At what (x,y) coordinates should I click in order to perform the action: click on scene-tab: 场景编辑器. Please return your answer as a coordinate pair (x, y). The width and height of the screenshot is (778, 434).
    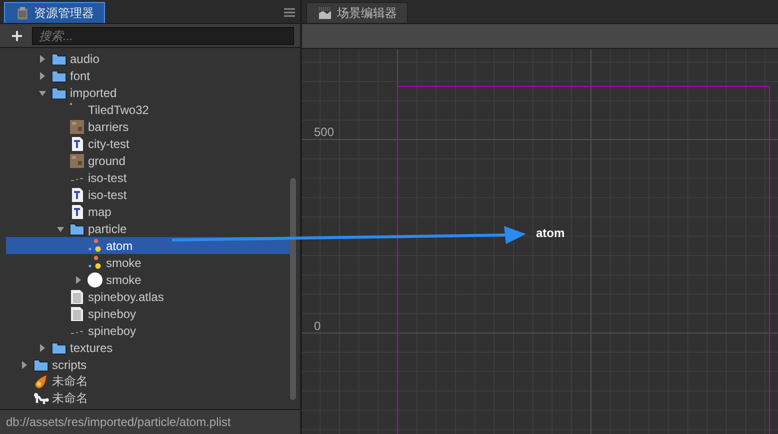
    Looking at the image, I should click on (357, 12).